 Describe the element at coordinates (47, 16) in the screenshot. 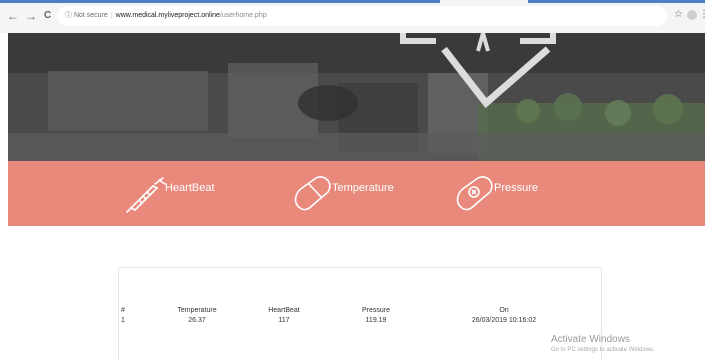

I see `reload-icon: C` at that location.